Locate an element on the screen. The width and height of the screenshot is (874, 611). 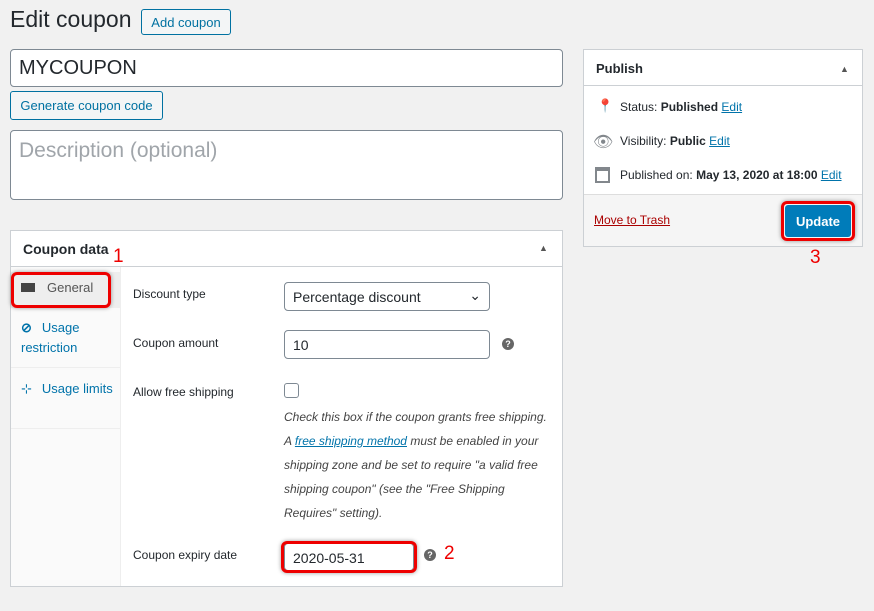
coupon-data-title: Coupon data is located at coordinates (66, 249).